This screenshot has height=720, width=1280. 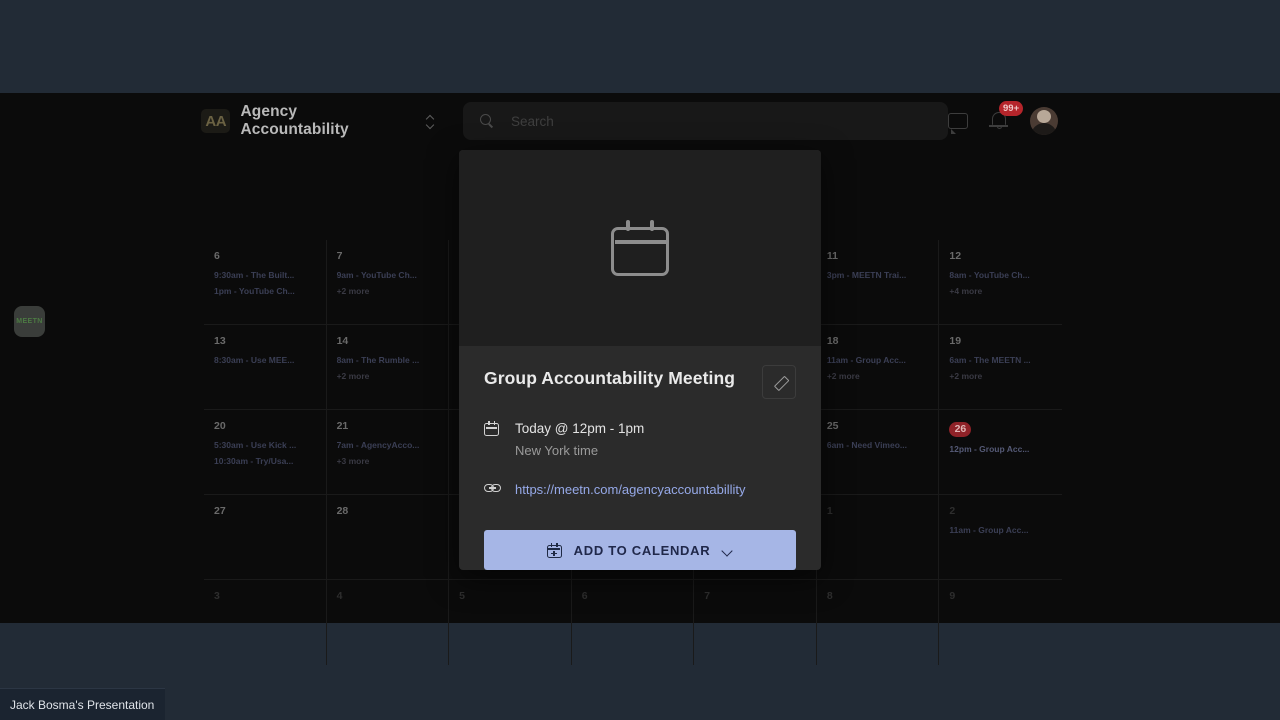 I want to click on calendar-day-number: 28, so click(x=342, y=511).